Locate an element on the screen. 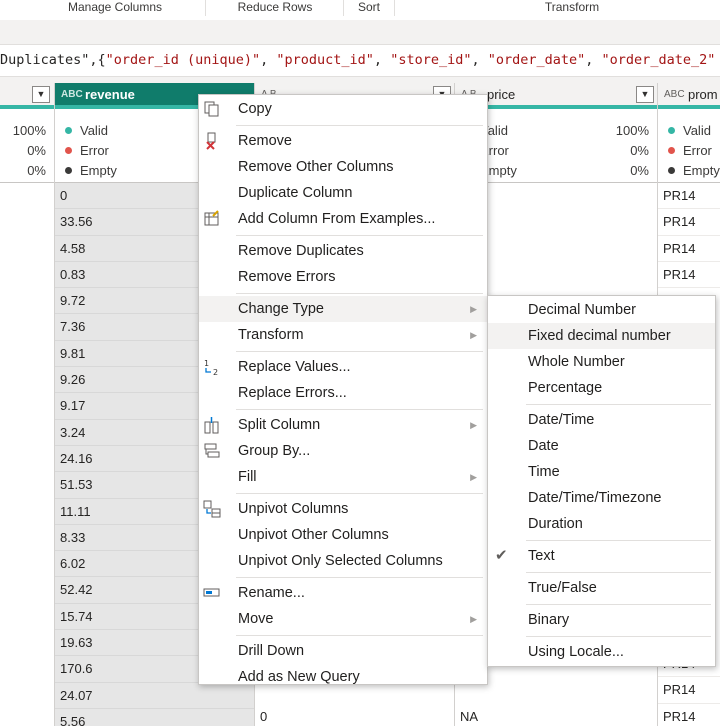 The image size is (720, 726). menu-item-remove-duplicates: Remove Duplicates is located at coordinates (343, 251).